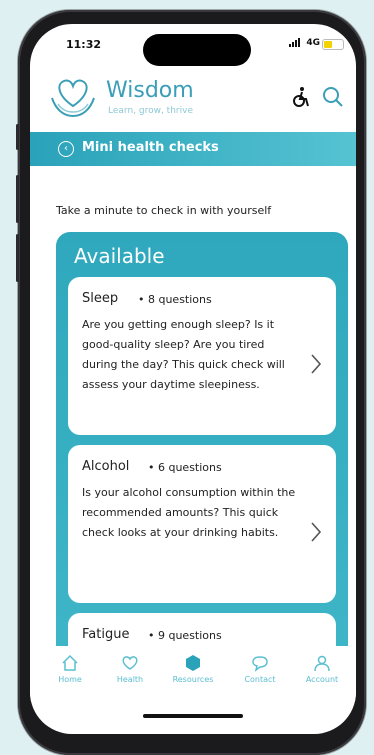 This screenshot has height=755, width=374. Describe the element at coordinates (185, 467) in the screenshot. I see `card-question-count: • 6 questions` at that location.